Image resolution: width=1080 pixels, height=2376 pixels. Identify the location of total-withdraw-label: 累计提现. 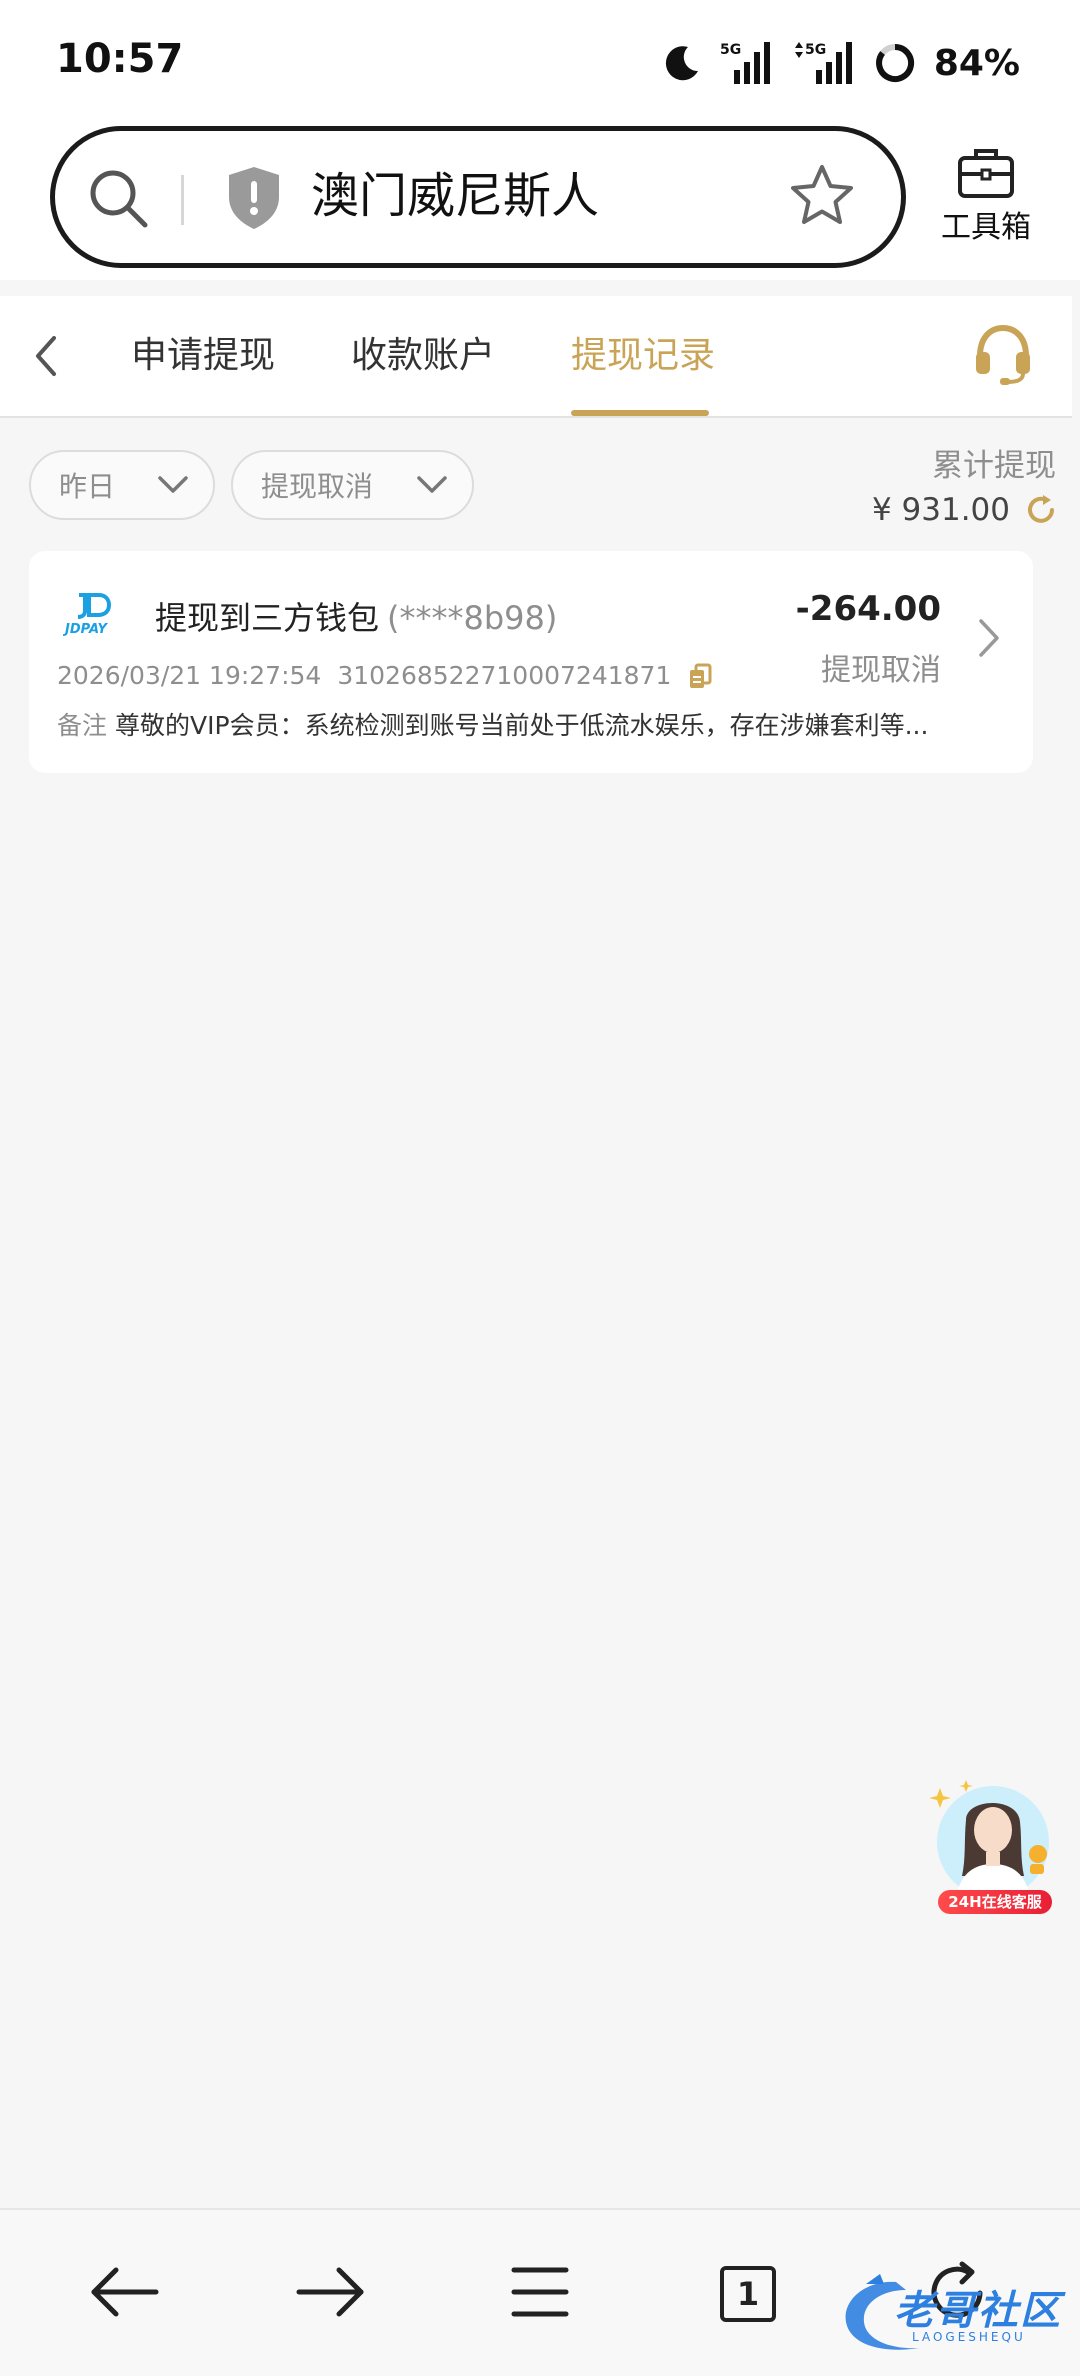
(994, 466).